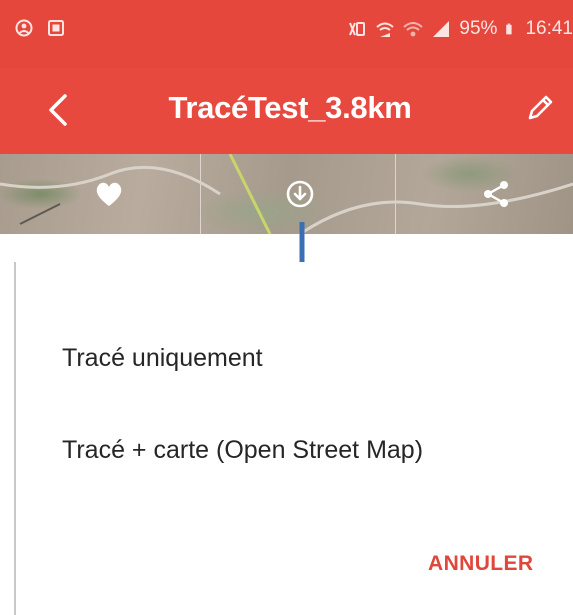  I want to click on pencil-icon, so click(540, 107).